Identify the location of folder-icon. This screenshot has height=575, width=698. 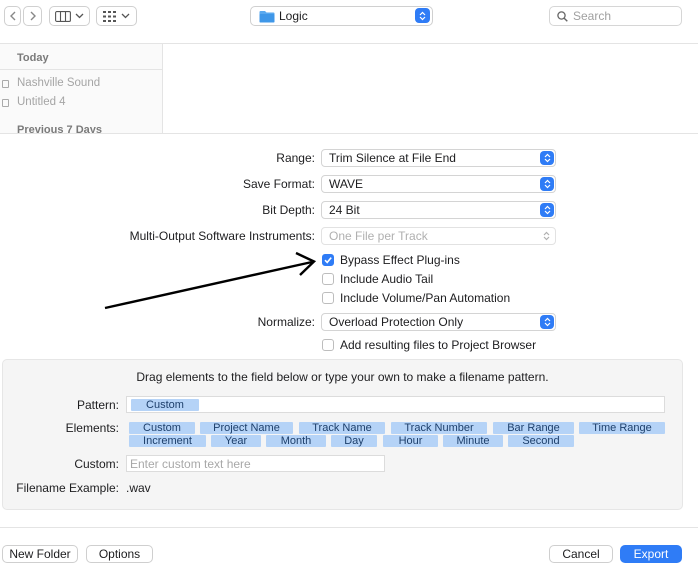
(267, 17).